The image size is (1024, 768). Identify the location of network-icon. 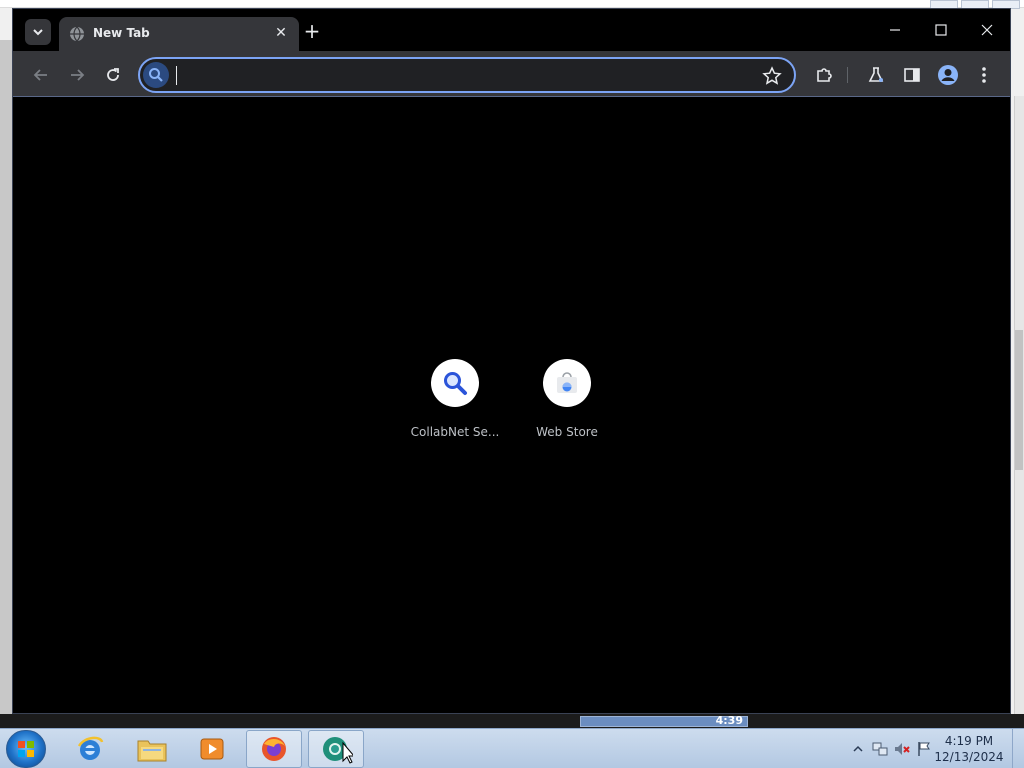
(880, 749).